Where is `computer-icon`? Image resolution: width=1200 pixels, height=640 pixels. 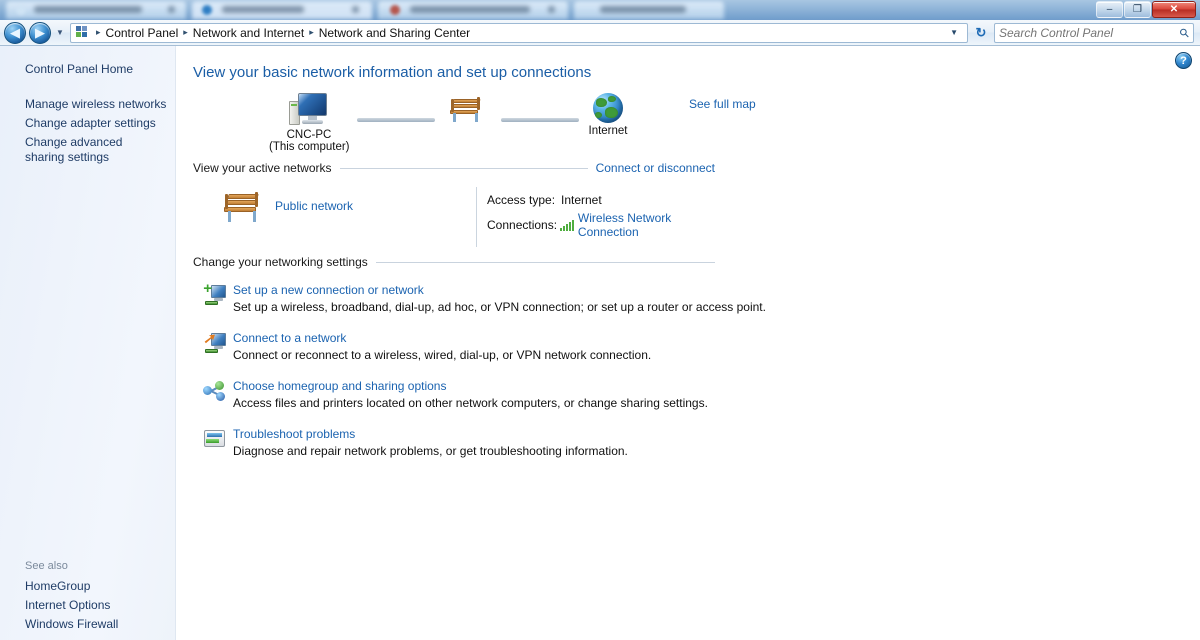
computer-icon is located at coordinates (309, 110).